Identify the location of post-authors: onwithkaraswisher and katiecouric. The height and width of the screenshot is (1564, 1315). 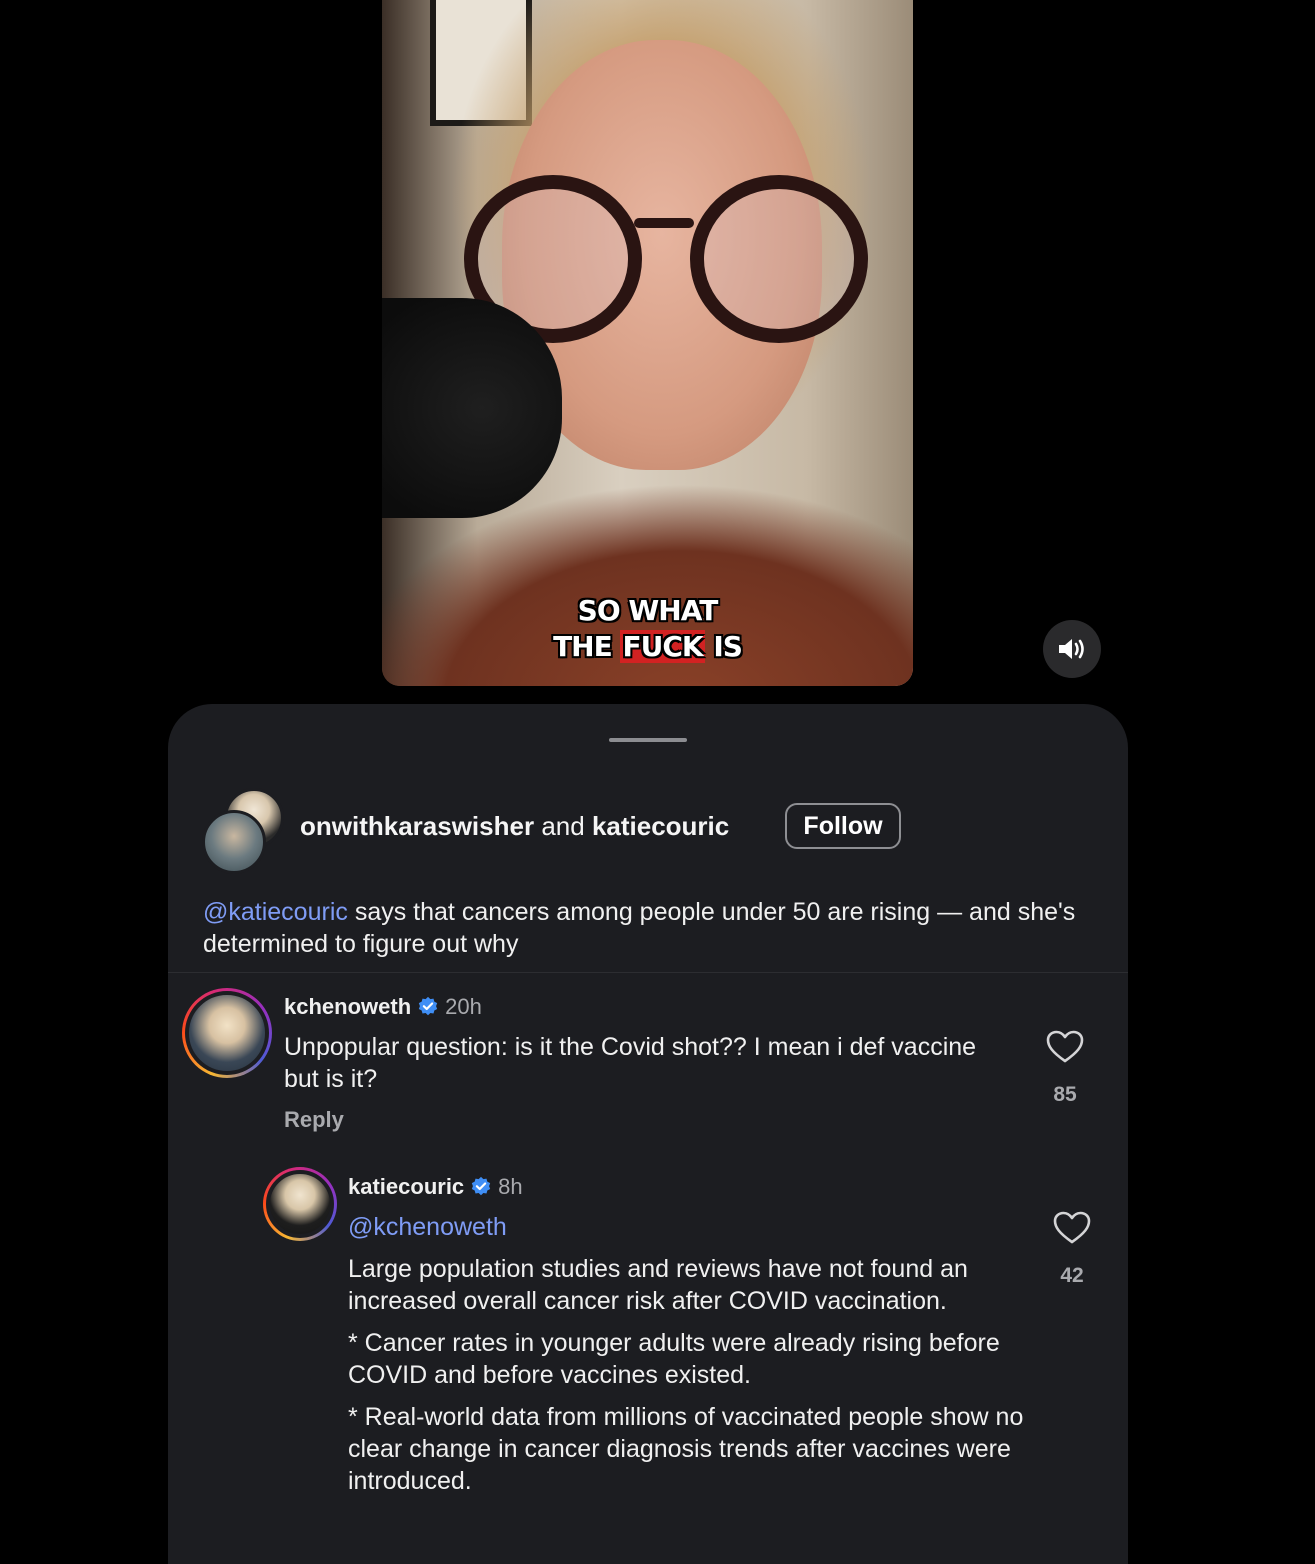
(514, 826).